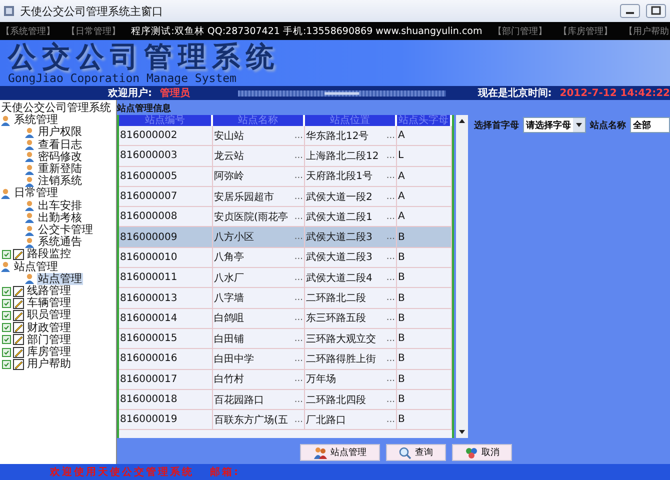 The width and height of the screenshot is (670, 480). Describe the element at coordinates (56, 108) in the screenshot. I see `tree-root-label: 天使公交公司管理系统` at that location.